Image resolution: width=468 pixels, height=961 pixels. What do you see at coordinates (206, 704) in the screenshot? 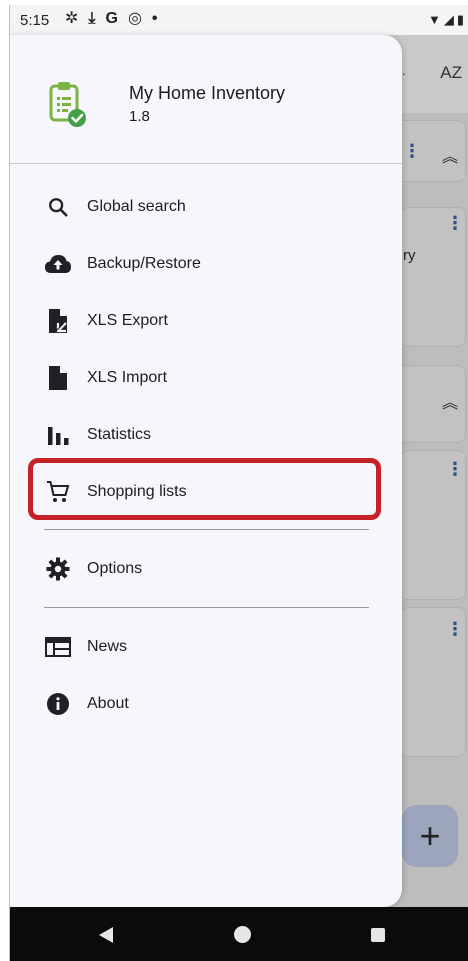
I see `menu-item-about: About` at bounding box center [206, 704].